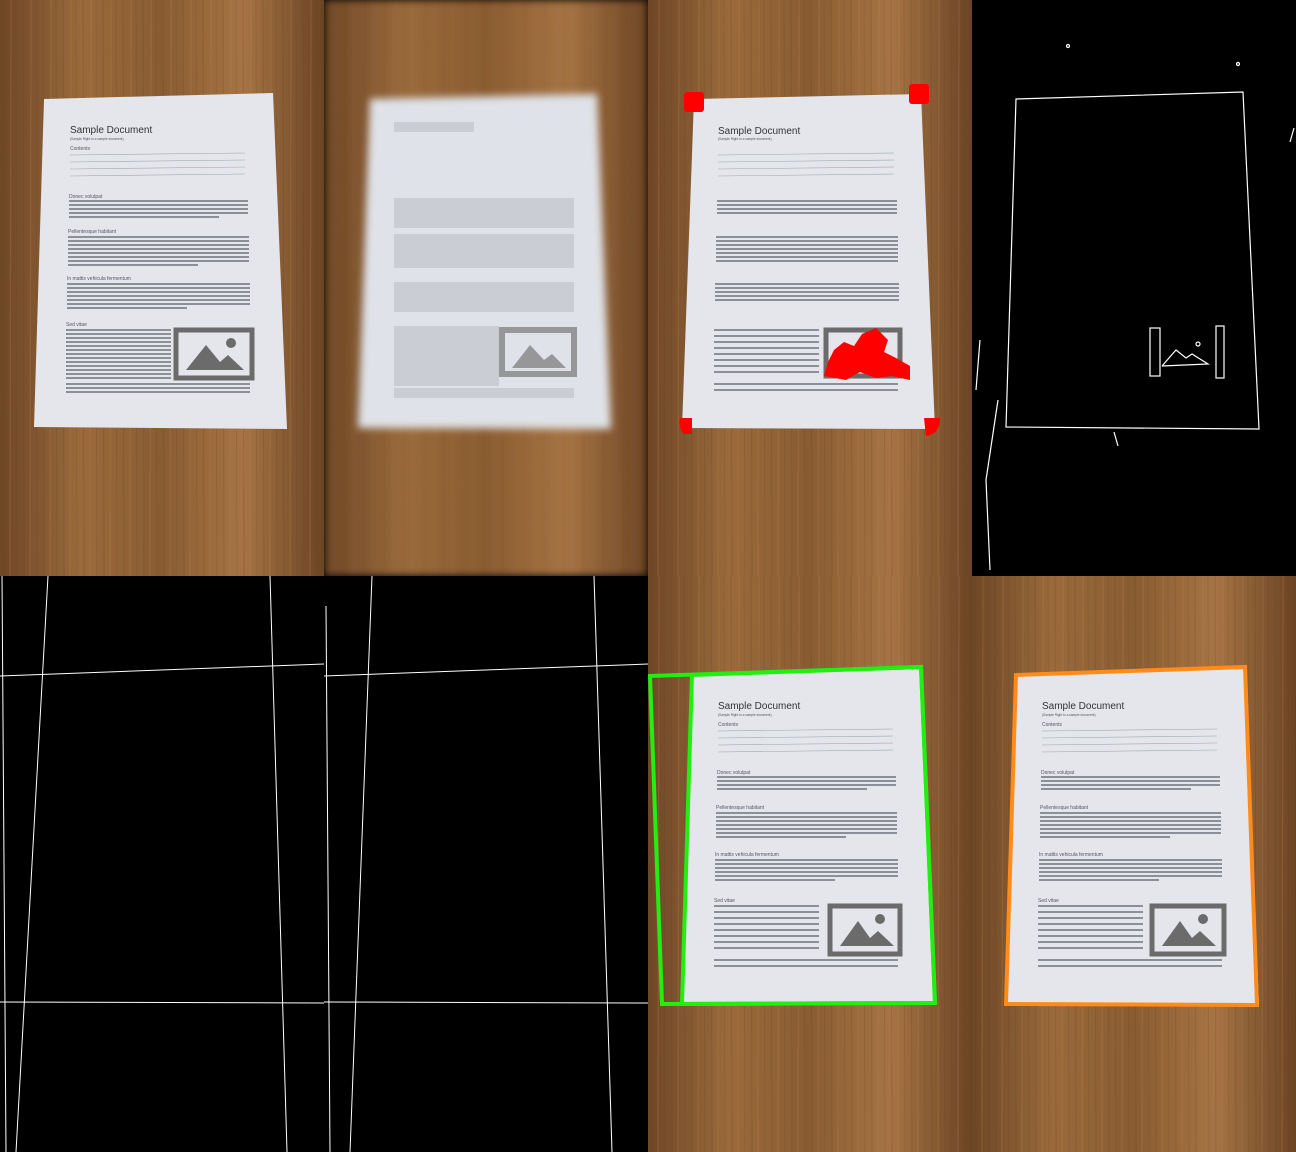 Image resolution: width=1296 pixels, height=1152 pixels. What do you see at coordinates (1134, 288) in the screenshot?
I see `panel-edge-map` at bounding box center [1134, 288].